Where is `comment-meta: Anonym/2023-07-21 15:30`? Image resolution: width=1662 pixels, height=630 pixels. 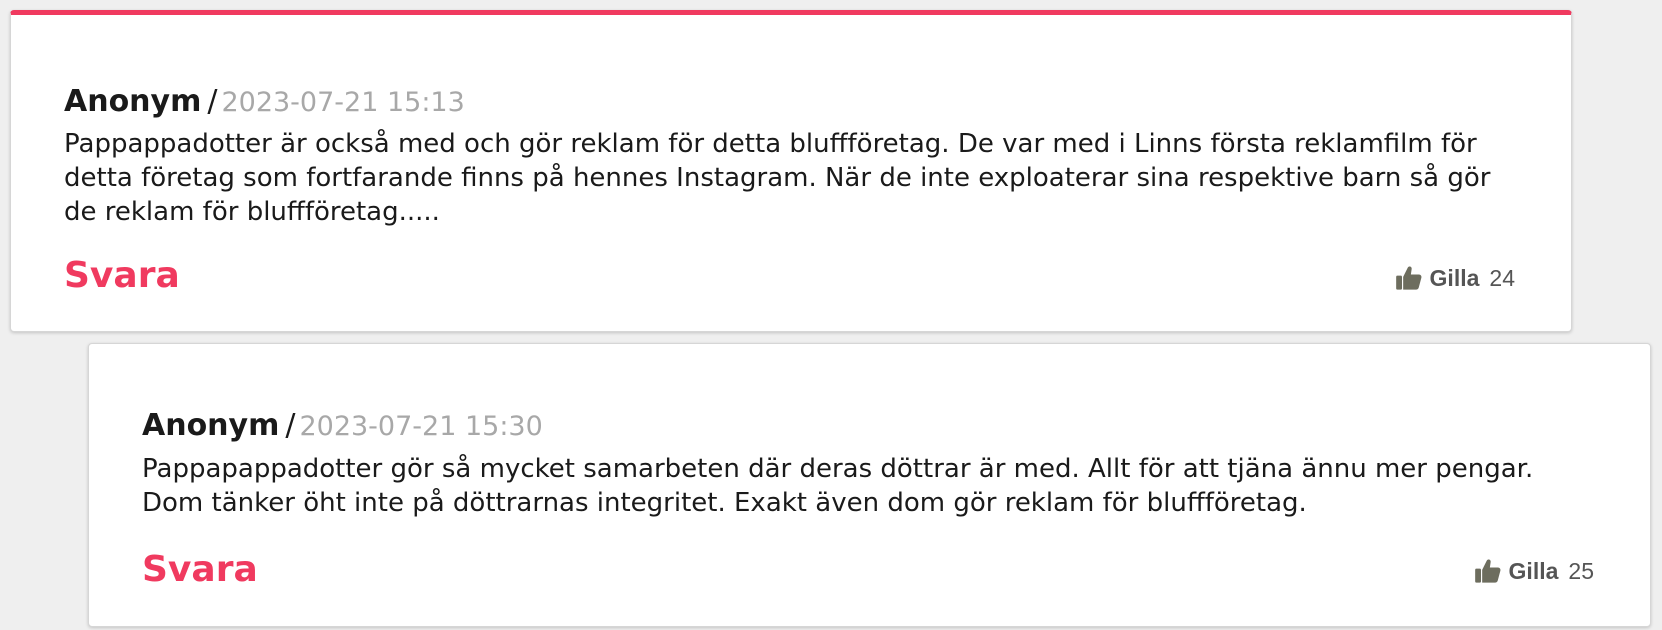 comment-meta: Anonym/2023-07-21 15:30 is located at coordinates (342, 426).